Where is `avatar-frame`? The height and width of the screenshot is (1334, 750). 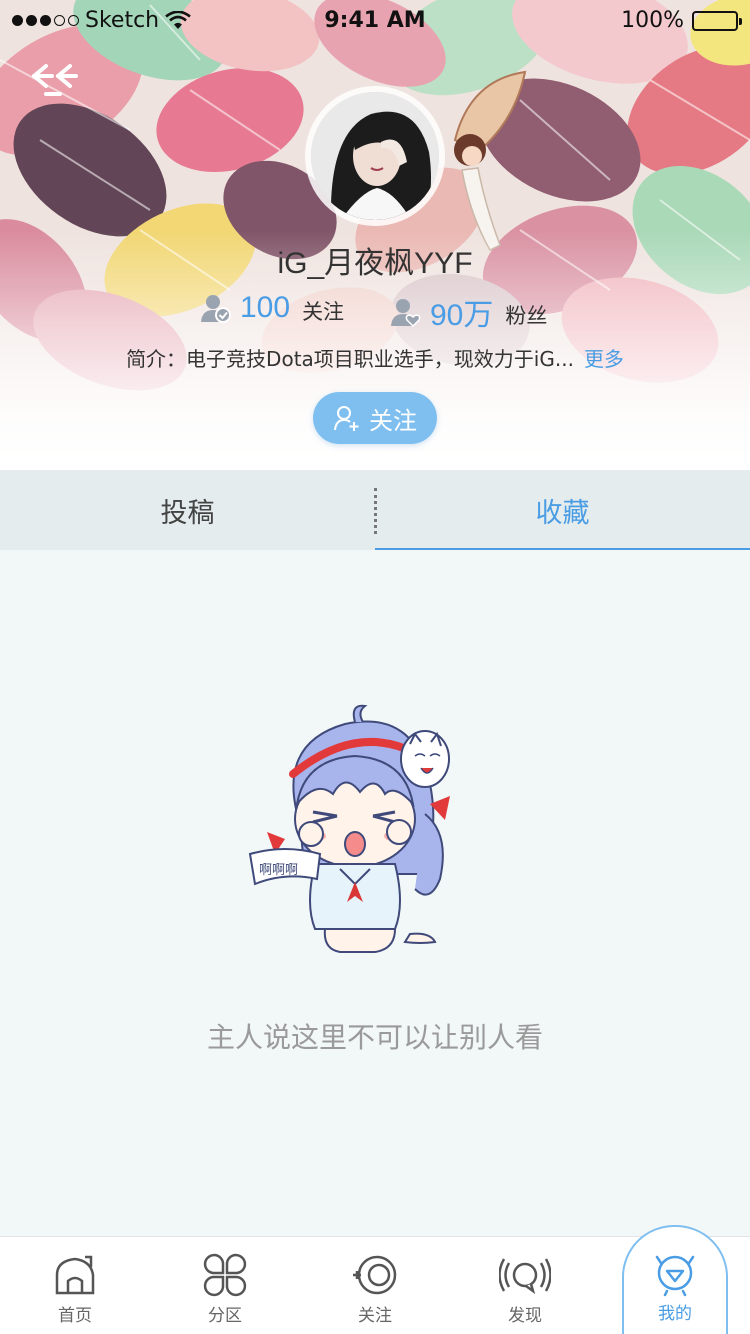 avatar-frame is located at coordinates (375, 156).